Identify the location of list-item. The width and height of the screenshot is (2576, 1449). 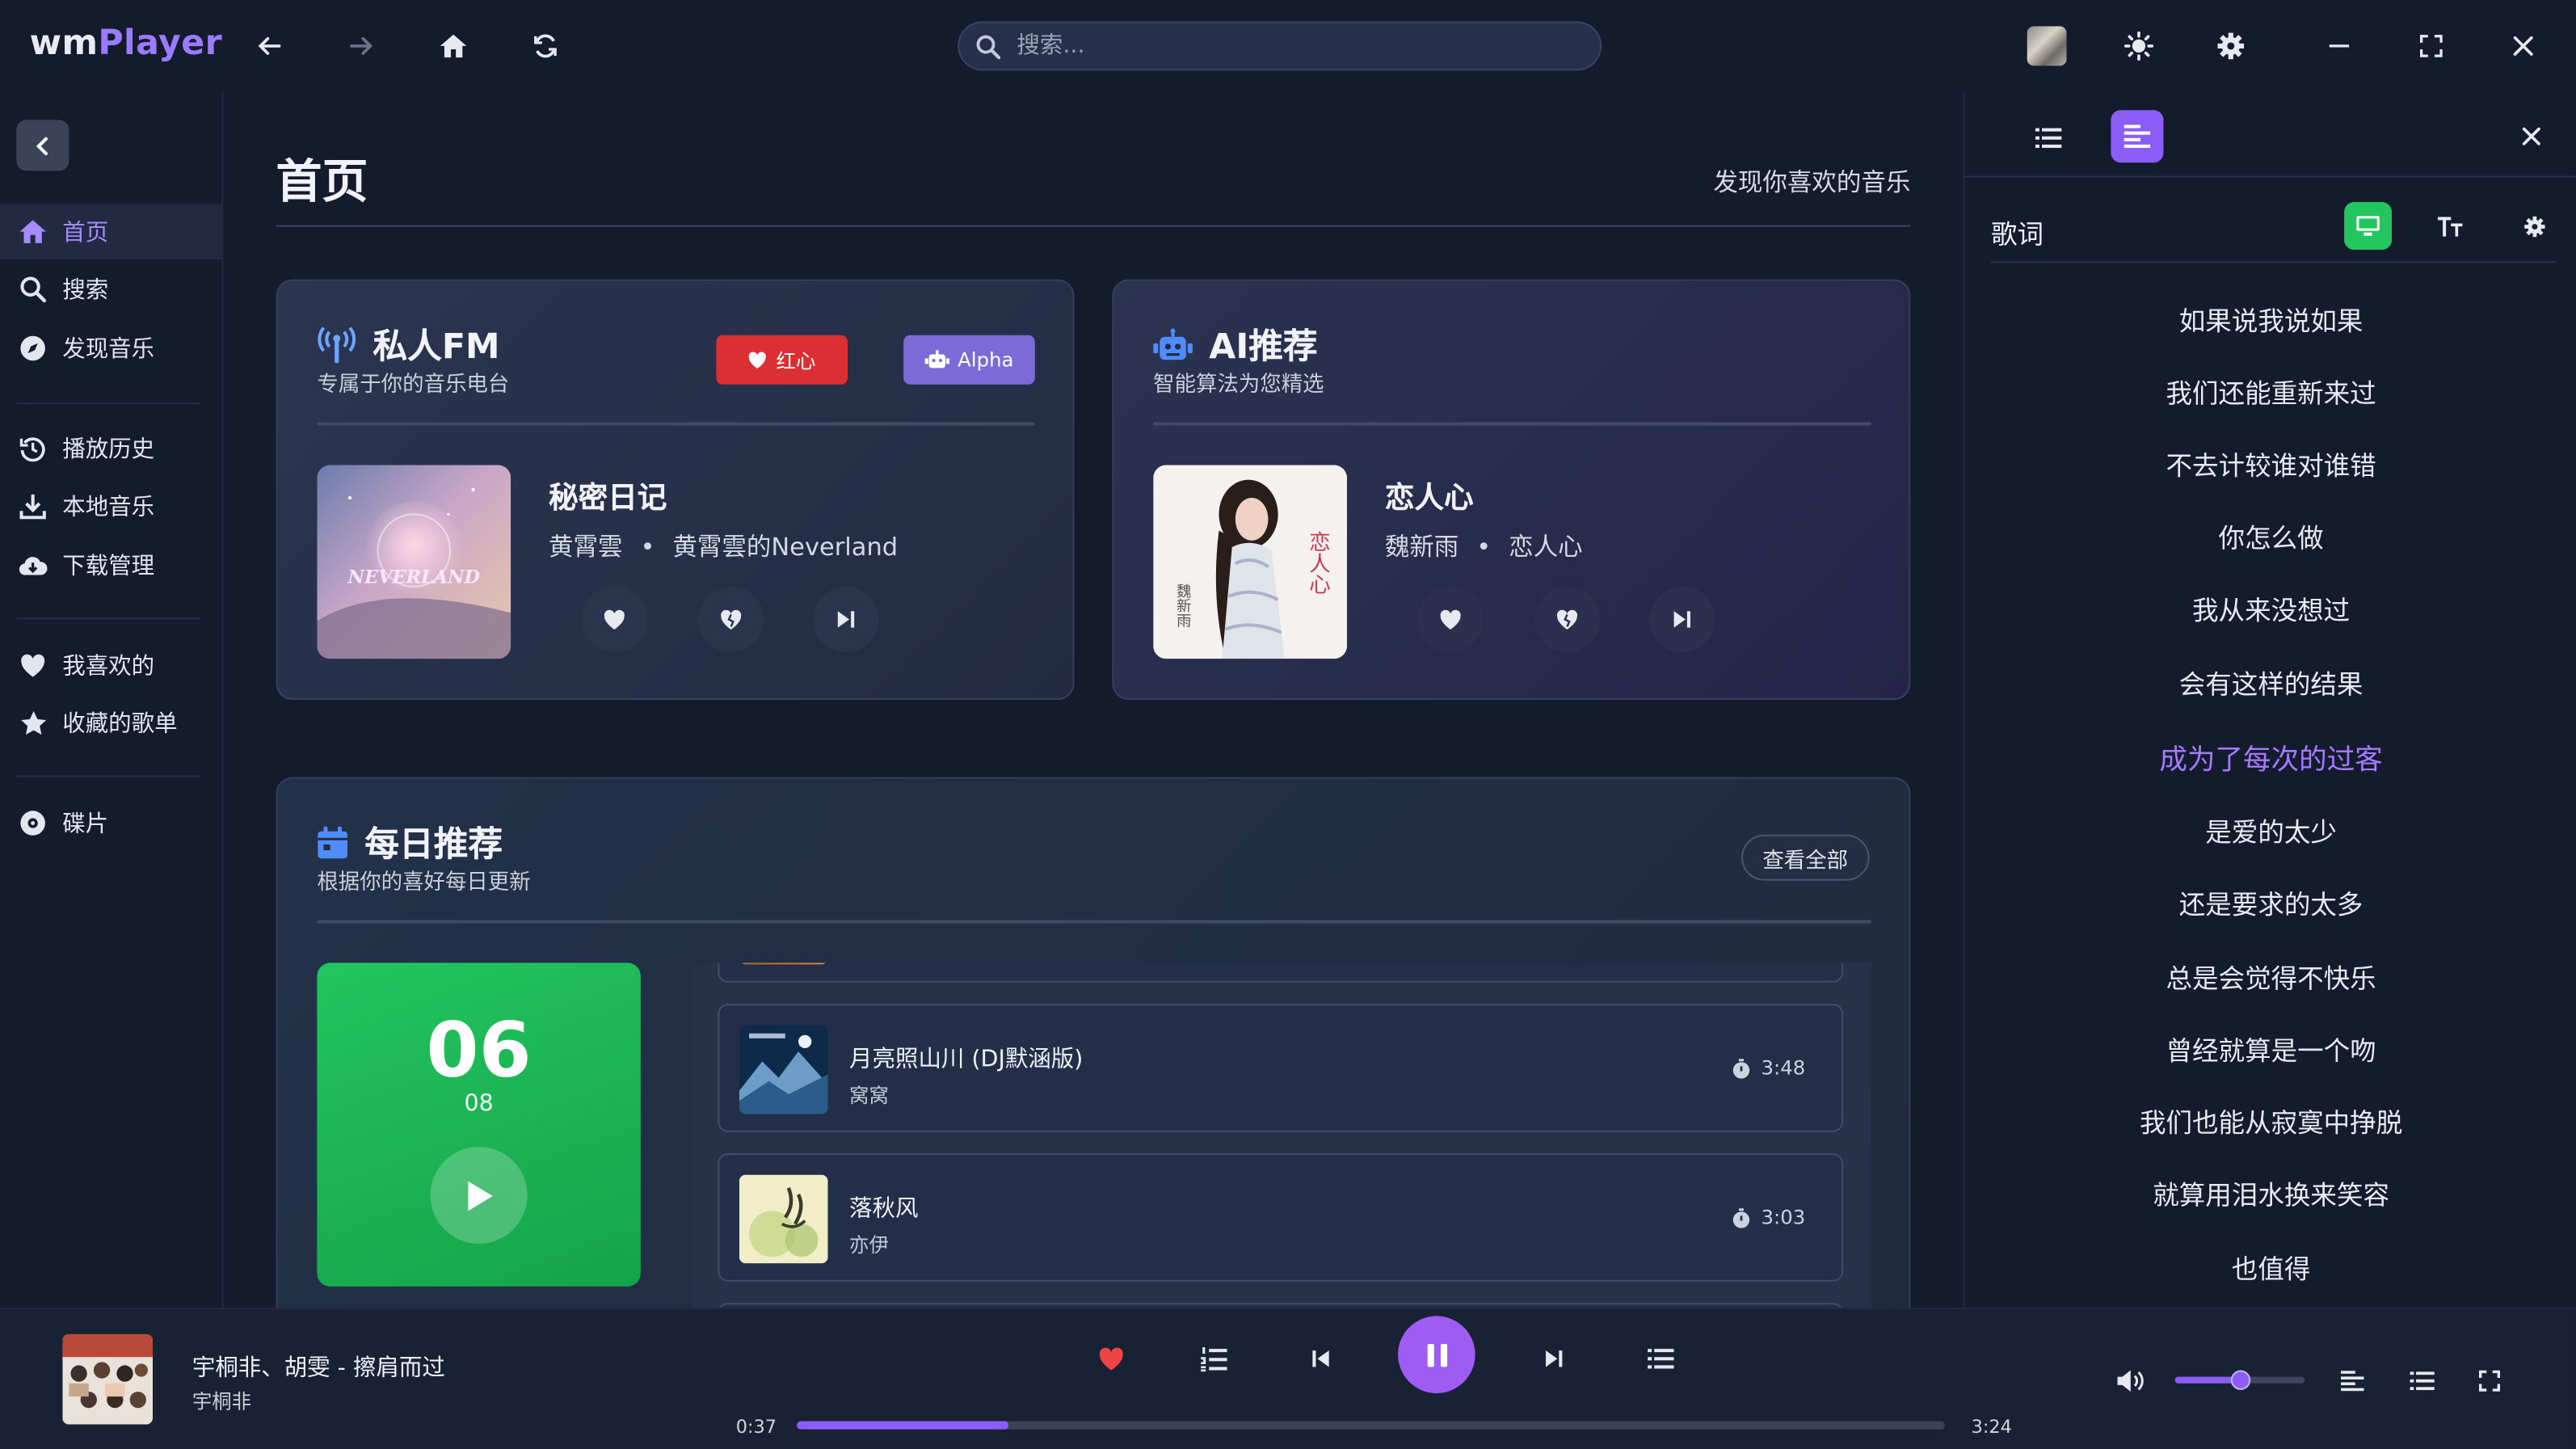
(1281, 973).